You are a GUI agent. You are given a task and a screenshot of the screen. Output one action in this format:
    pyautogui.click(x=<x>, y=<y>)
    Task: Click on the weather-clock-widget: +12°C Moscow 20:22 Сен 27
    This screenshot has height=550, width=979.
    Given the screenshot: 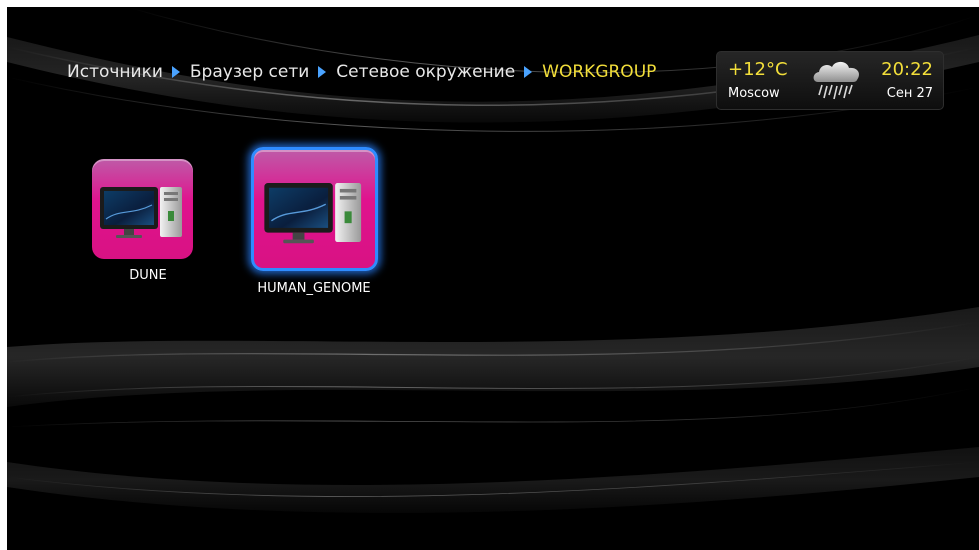 What is the action you would take?
    pyautogui.click(x=830, y=80)
    